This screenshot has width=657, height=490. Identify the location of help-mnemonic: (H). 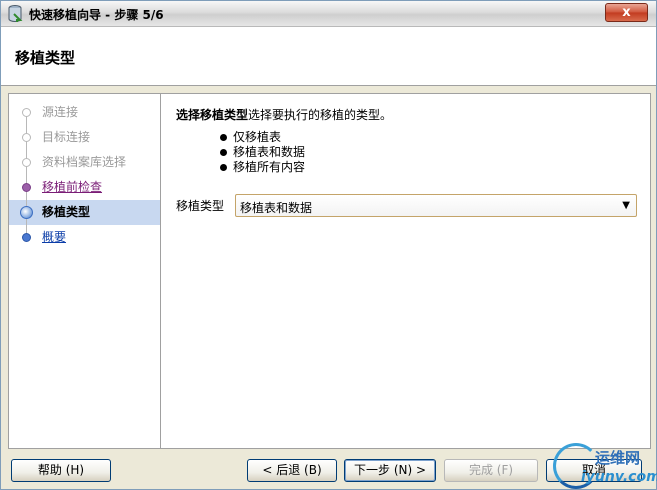
(75, 470).